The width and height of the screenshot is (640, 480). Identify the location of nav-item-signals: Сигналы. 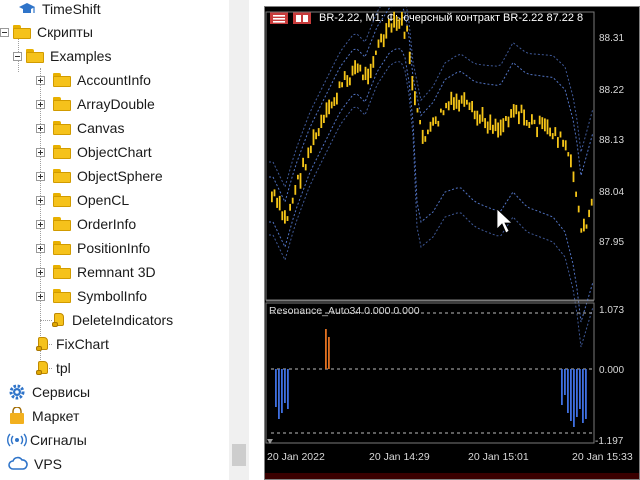
(46, 440).